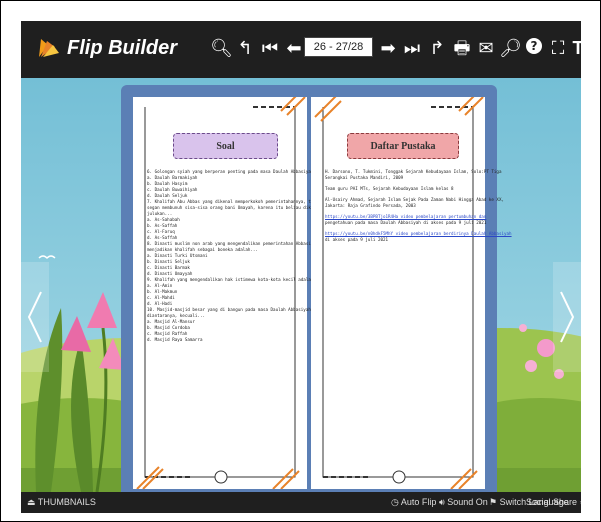 The image size is (601, 522). I want to click on search-icon: 🔎︎, so click(510, 48).